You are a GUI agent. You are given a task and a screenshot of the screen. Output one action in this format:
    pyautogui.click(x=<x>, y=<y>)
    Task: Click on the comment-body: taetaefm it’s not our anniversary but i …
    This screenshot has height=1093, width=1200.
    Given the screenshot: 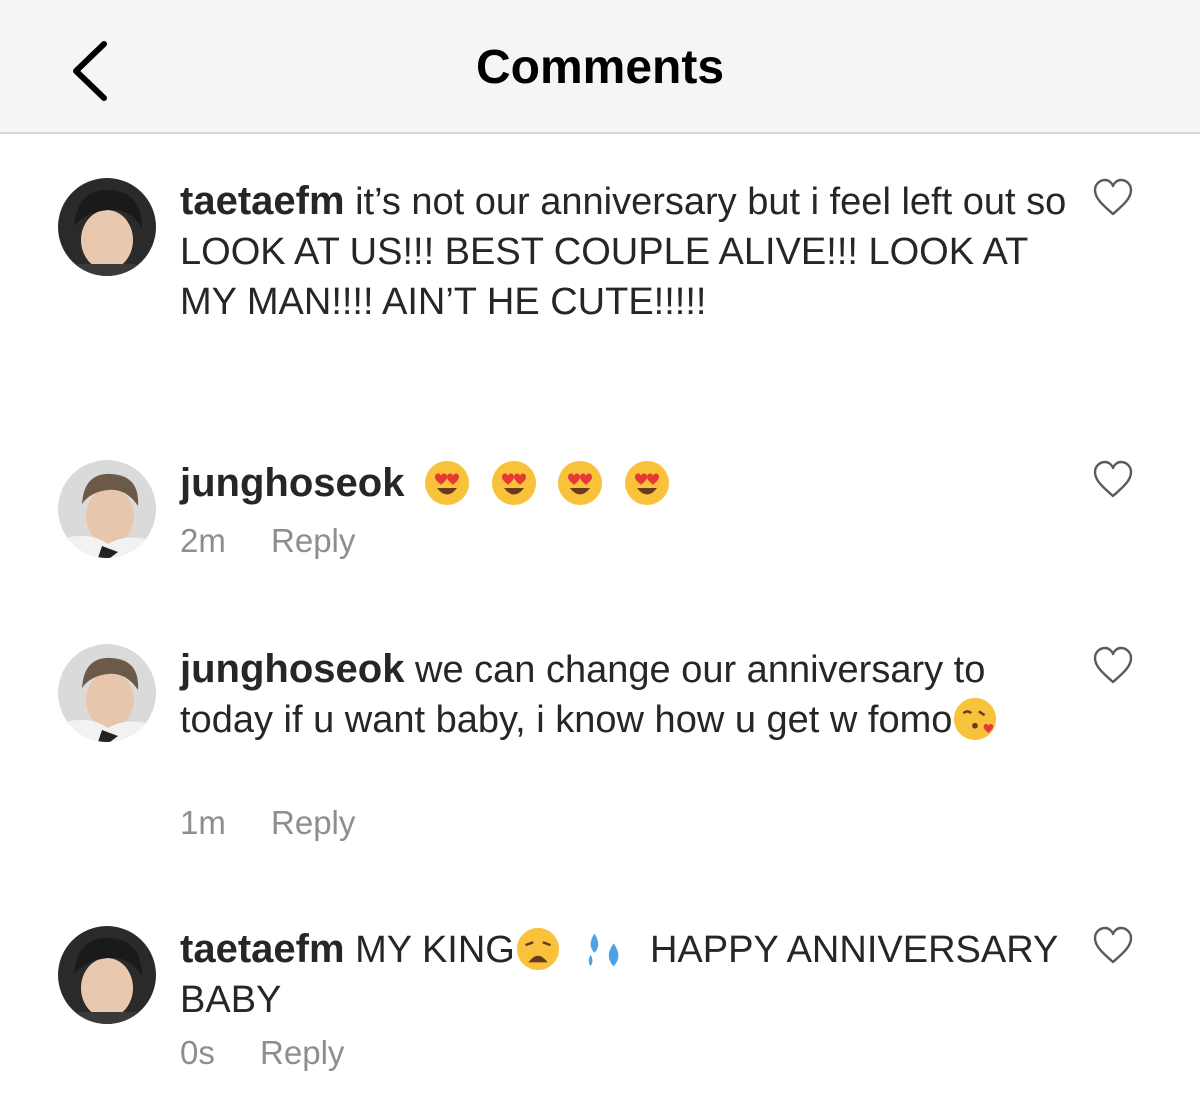 What is the action you would take?
    pyautogui.click(x=630, y=251)
    